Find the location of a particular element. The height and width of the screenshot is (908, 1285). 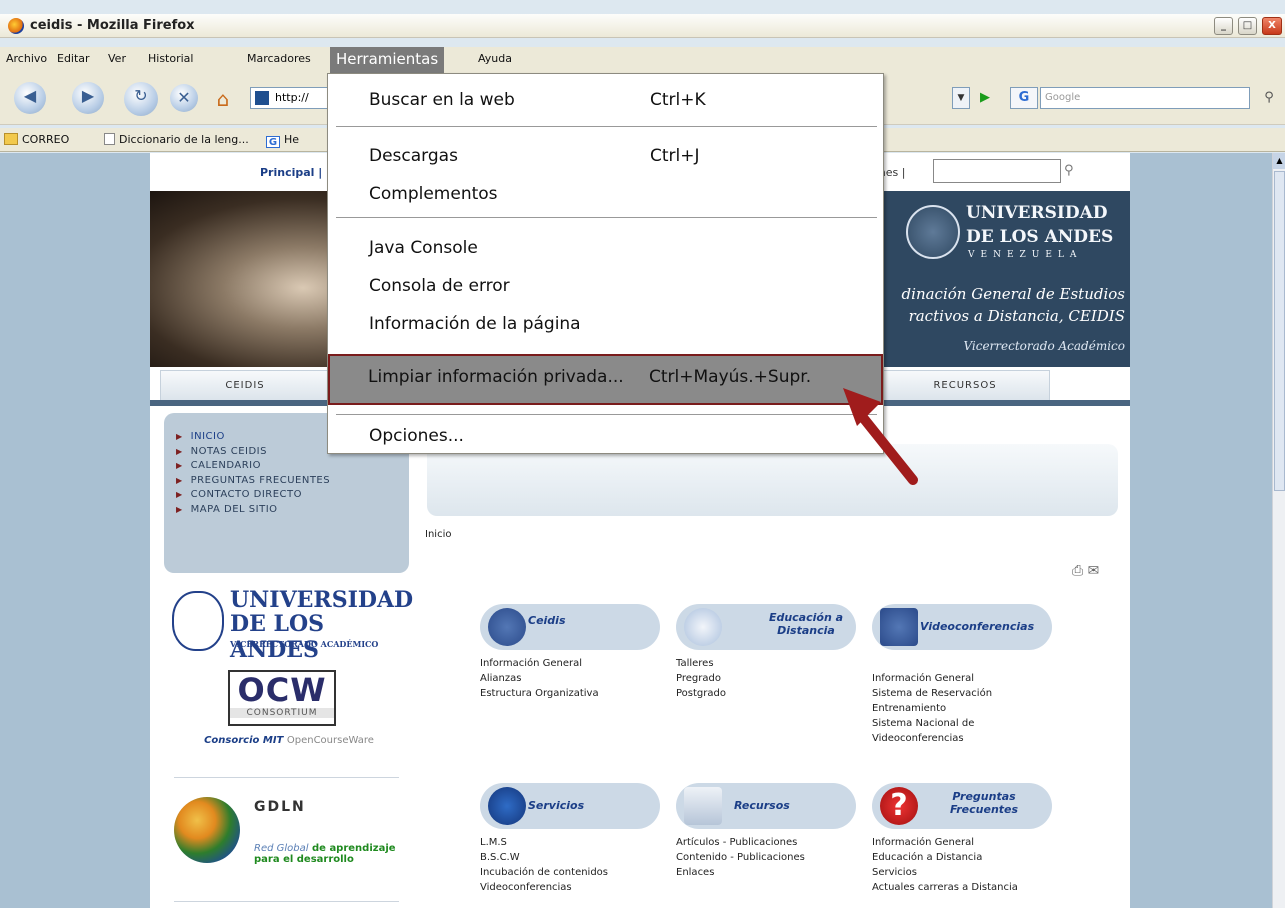

forward-button: ▶ is located at coordinates (88, 98).